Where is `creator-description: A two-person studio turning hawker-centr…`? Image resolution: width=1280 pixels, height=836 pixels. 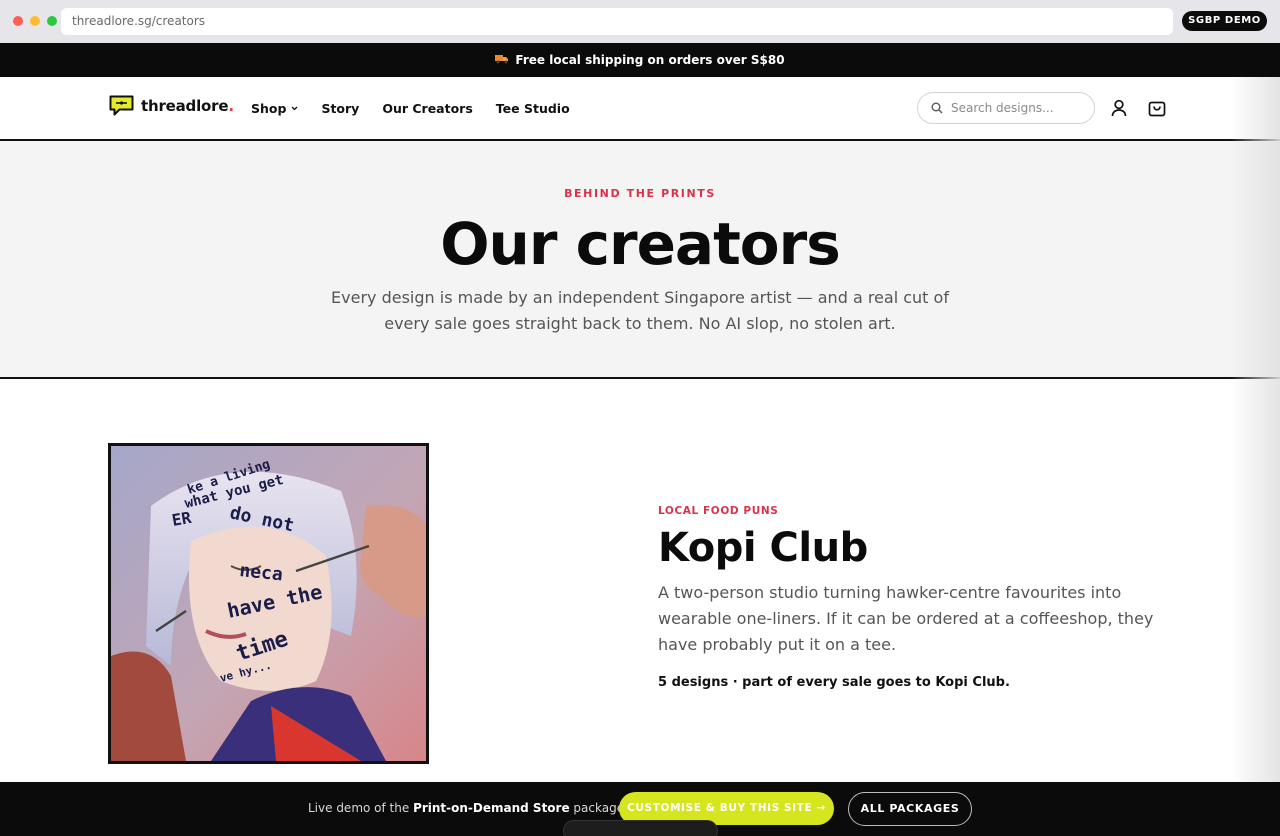
creator-description: A two-person studio turning hawker-centr… is located at coordinates (906, 618).